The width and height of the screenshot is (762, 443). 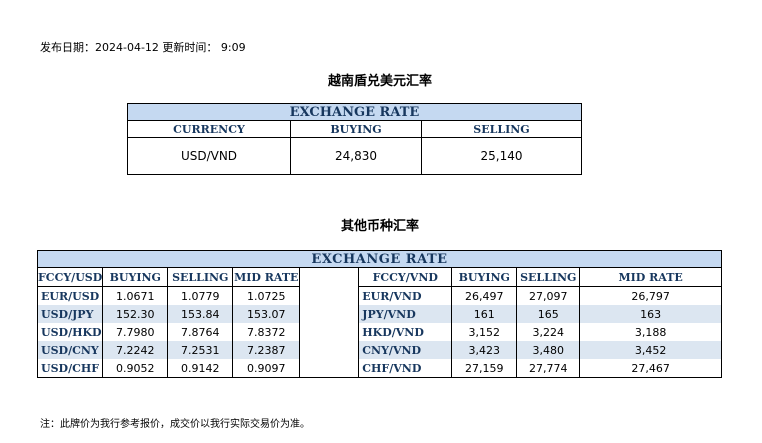 What do you see at coordinates (650, 295) in the screenshot?
I see `mid-rate-cell: 26,797` at bounding box center [650, 295].